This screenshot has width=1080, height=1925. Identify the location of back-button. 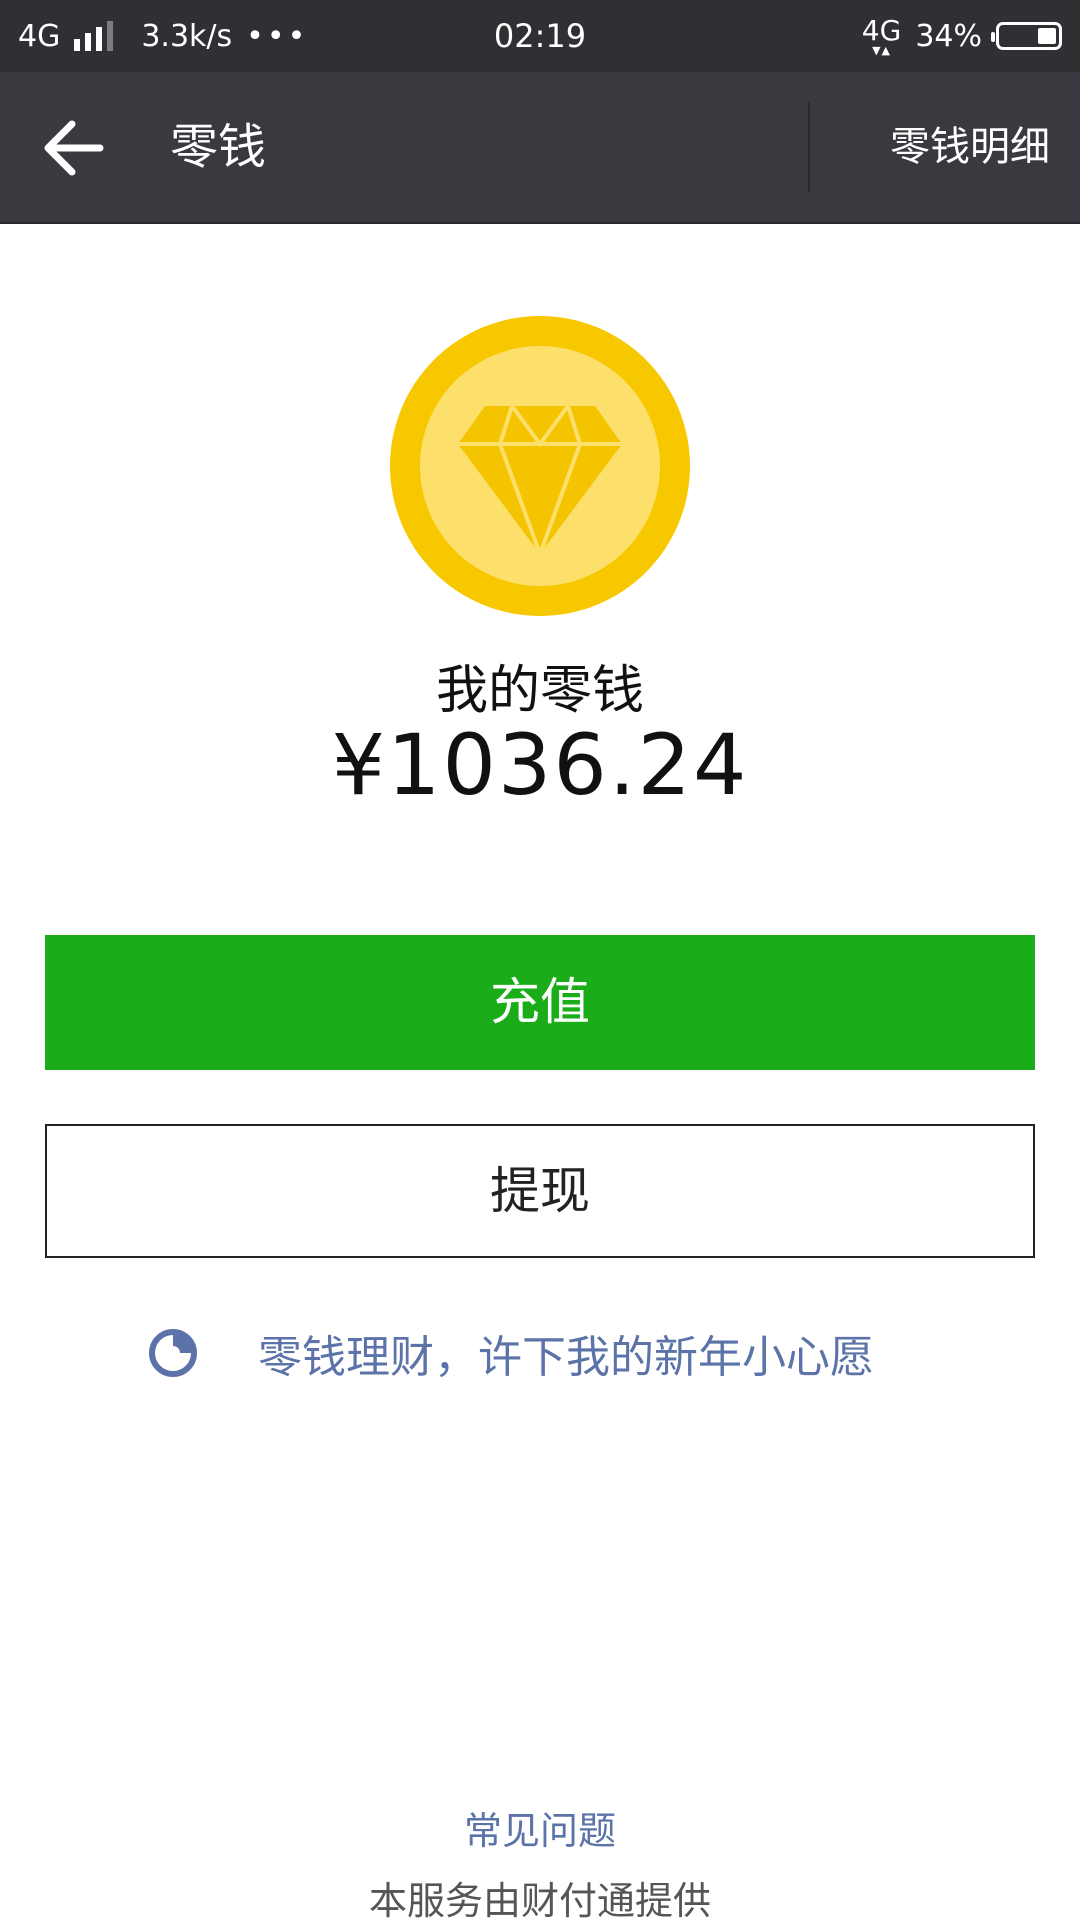
(74, 148).